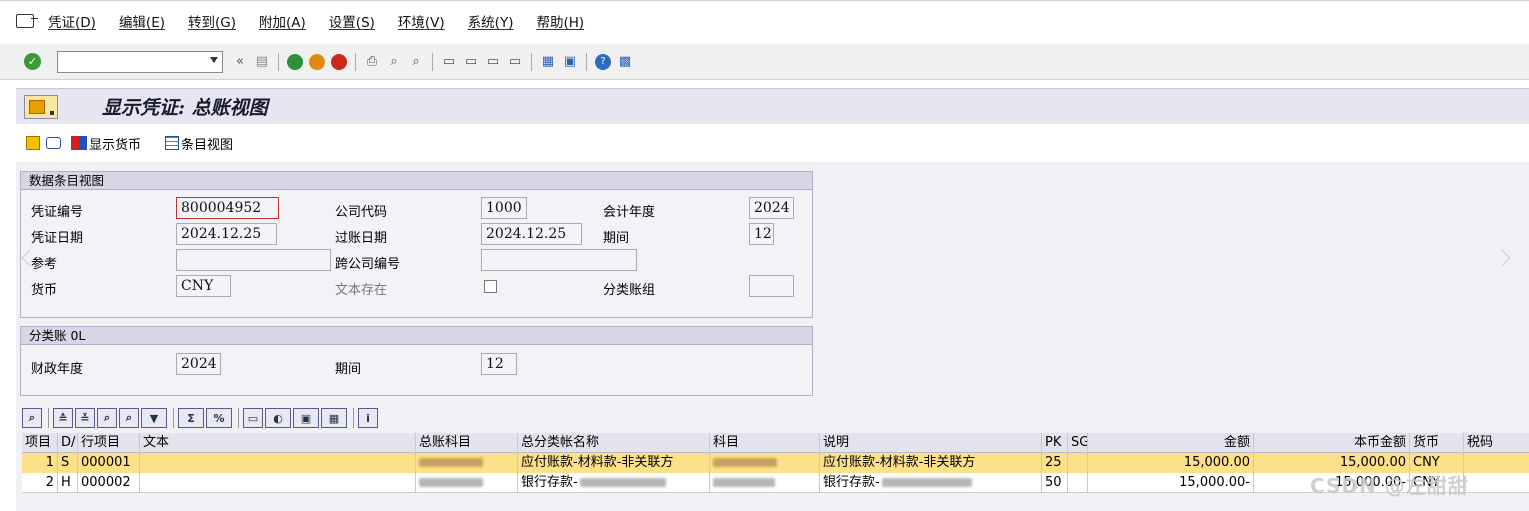  Describe the element at coordinates (54, 143) in the screenshot. I see `display-print-icon` at that location.